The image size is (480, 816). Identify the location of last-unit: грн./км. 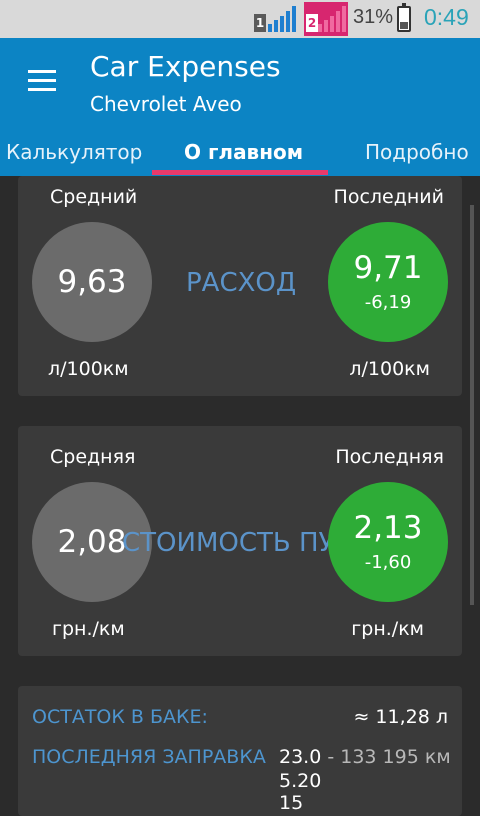
(387, 629).